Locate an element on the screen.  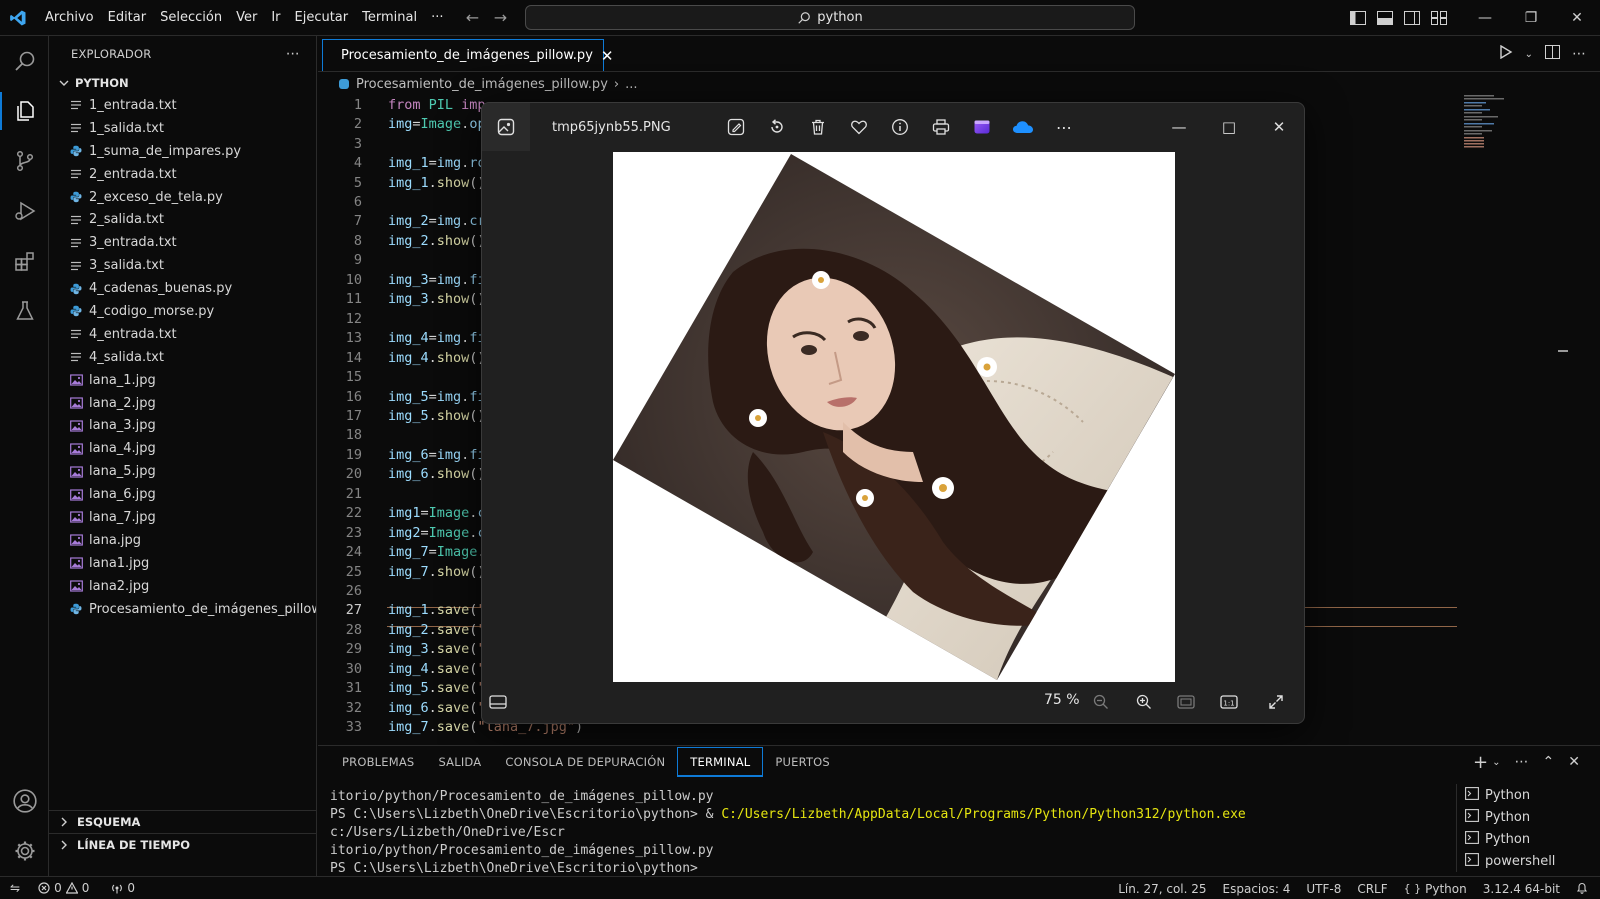
terminal-dropdown-chevron-icon: ⌄ is located at coordinates (1496, 762).